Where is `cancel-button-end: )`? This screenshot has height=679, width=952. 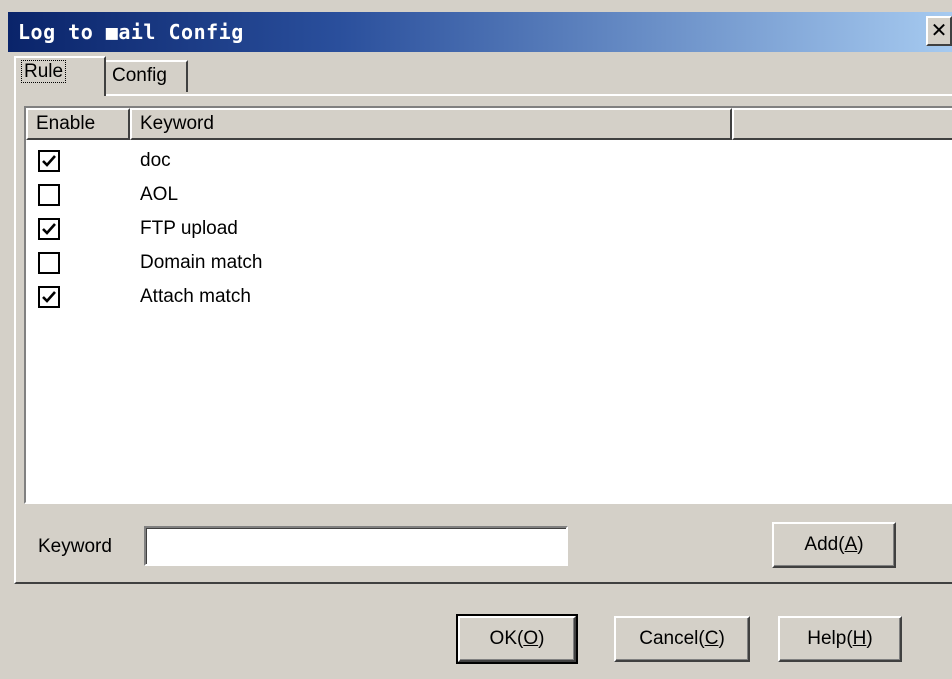 cancel-button-end: ) is located at coordinates (721, 638).